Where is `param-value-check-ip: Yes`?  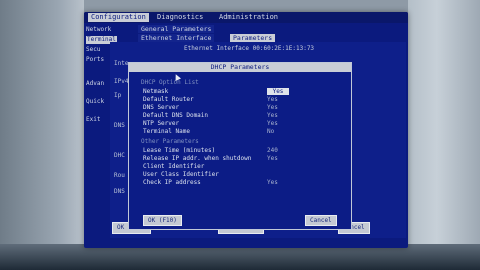 param-value-check-ip: Yes is located at coordinates (278, 182).